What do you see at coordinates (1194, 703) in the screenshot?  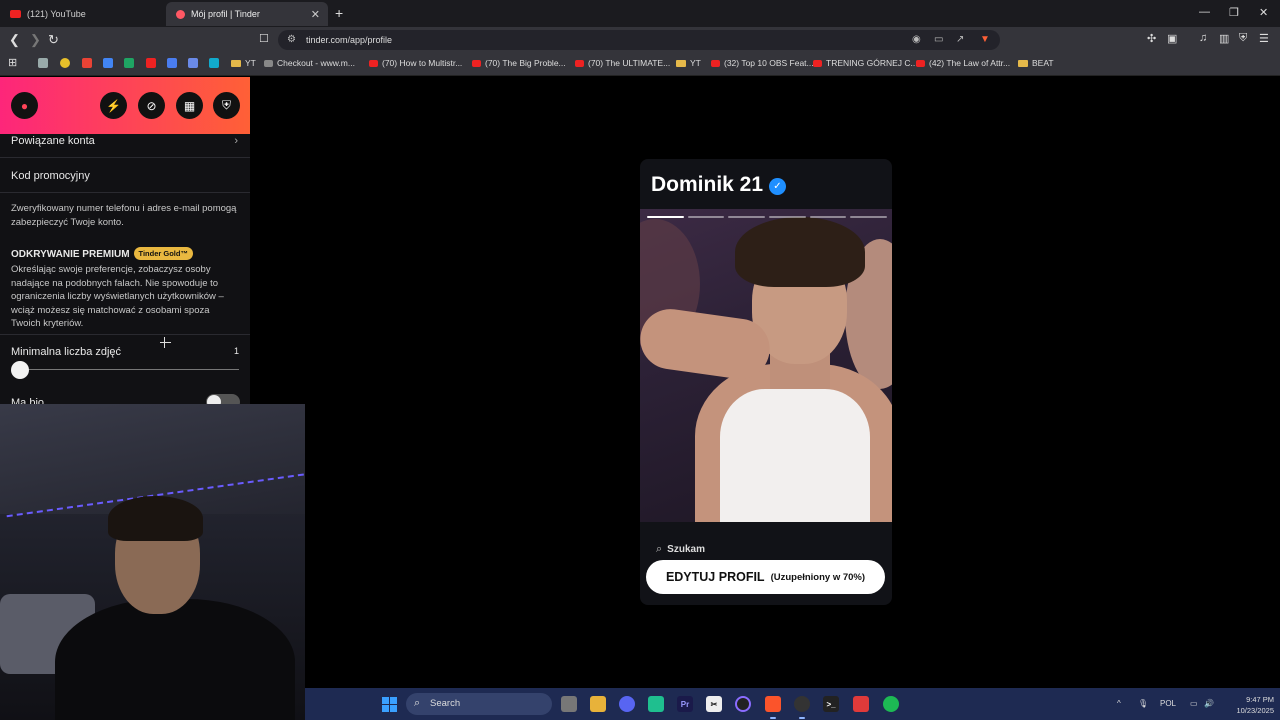 I see `network-icon: ▭` at bounding box center [1194, 703].